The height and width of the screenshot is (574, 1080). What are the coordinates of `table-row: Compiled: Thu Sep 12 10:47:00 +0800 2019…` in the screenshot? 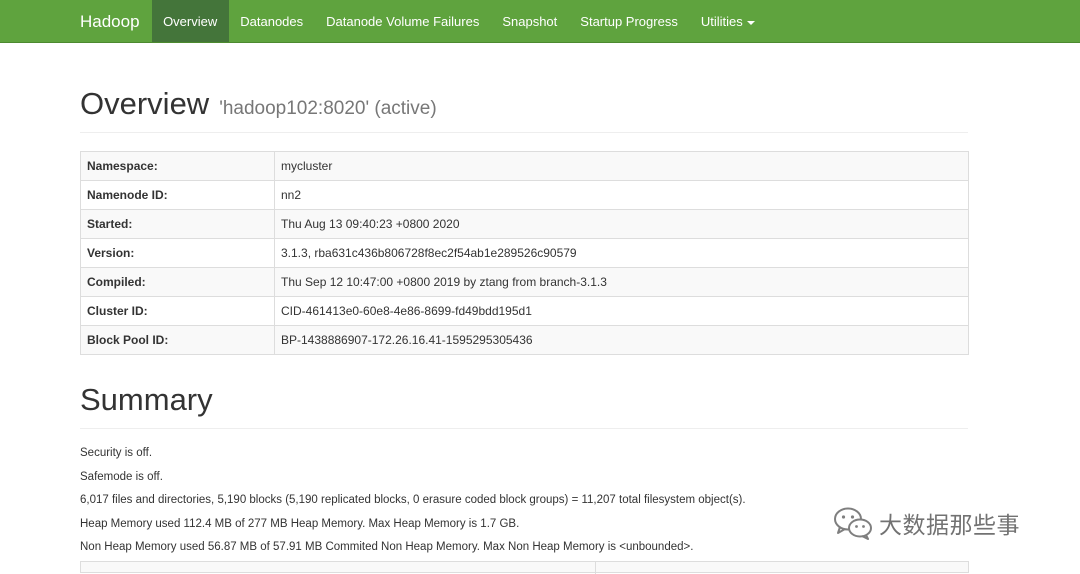 It's located at (524, 282).